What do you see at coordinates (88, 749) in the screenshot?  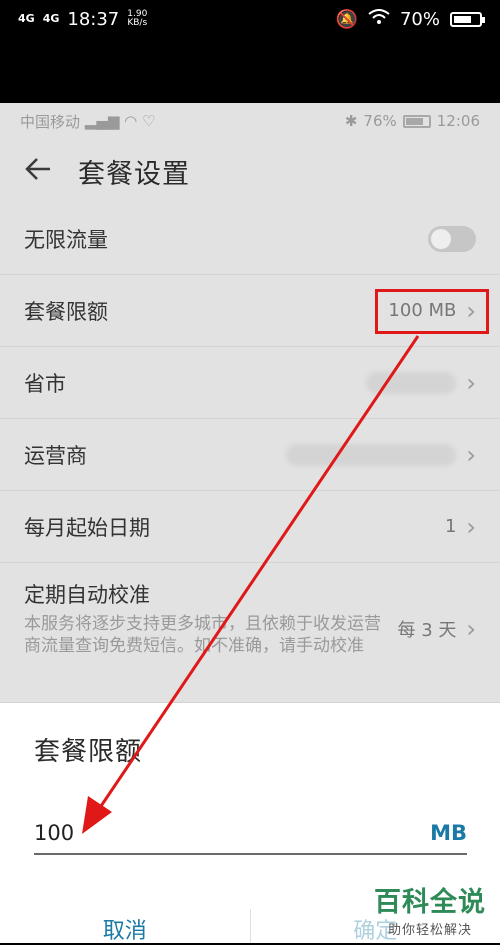 I see `dialog-title: 套餐限额` at bounding box center [88, 749].